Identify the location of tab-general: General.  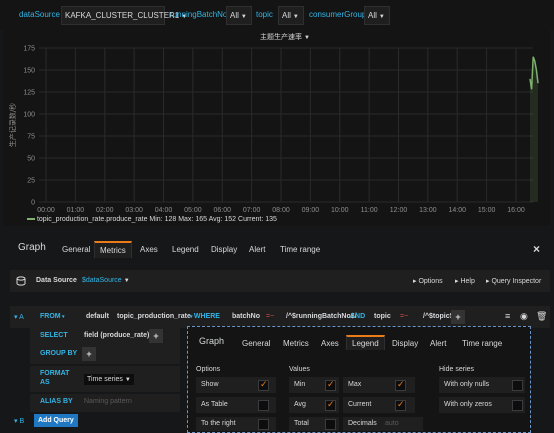
(76, 249).